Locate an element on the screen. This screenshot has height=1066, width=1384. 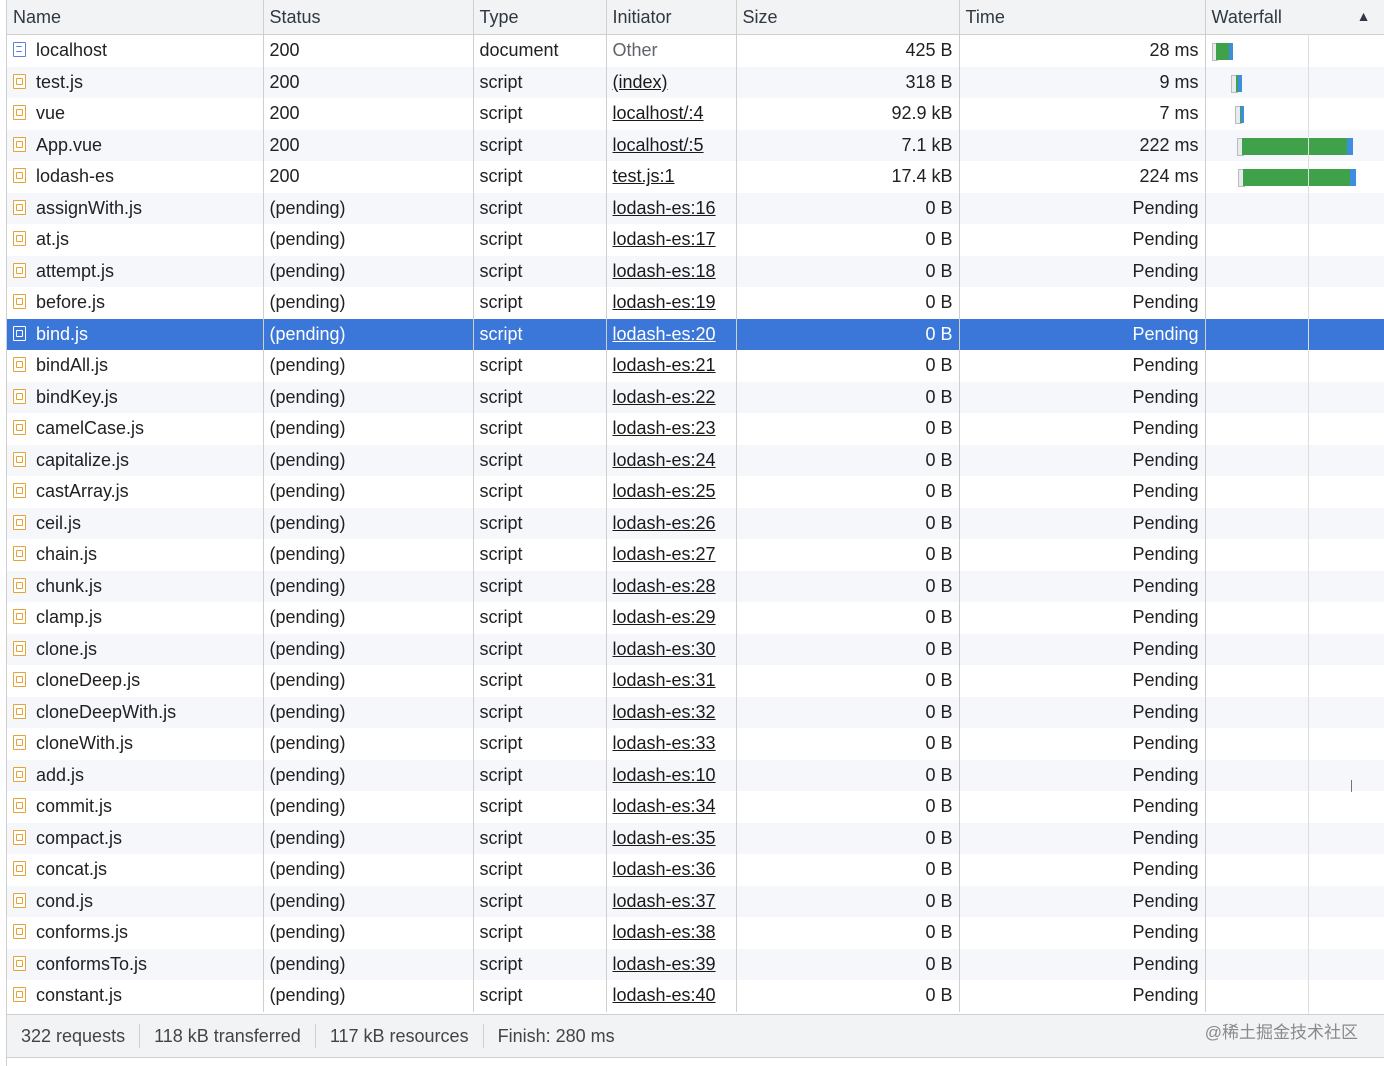
initiator-link: localhost/:4 is located at coordinates (658, 113).